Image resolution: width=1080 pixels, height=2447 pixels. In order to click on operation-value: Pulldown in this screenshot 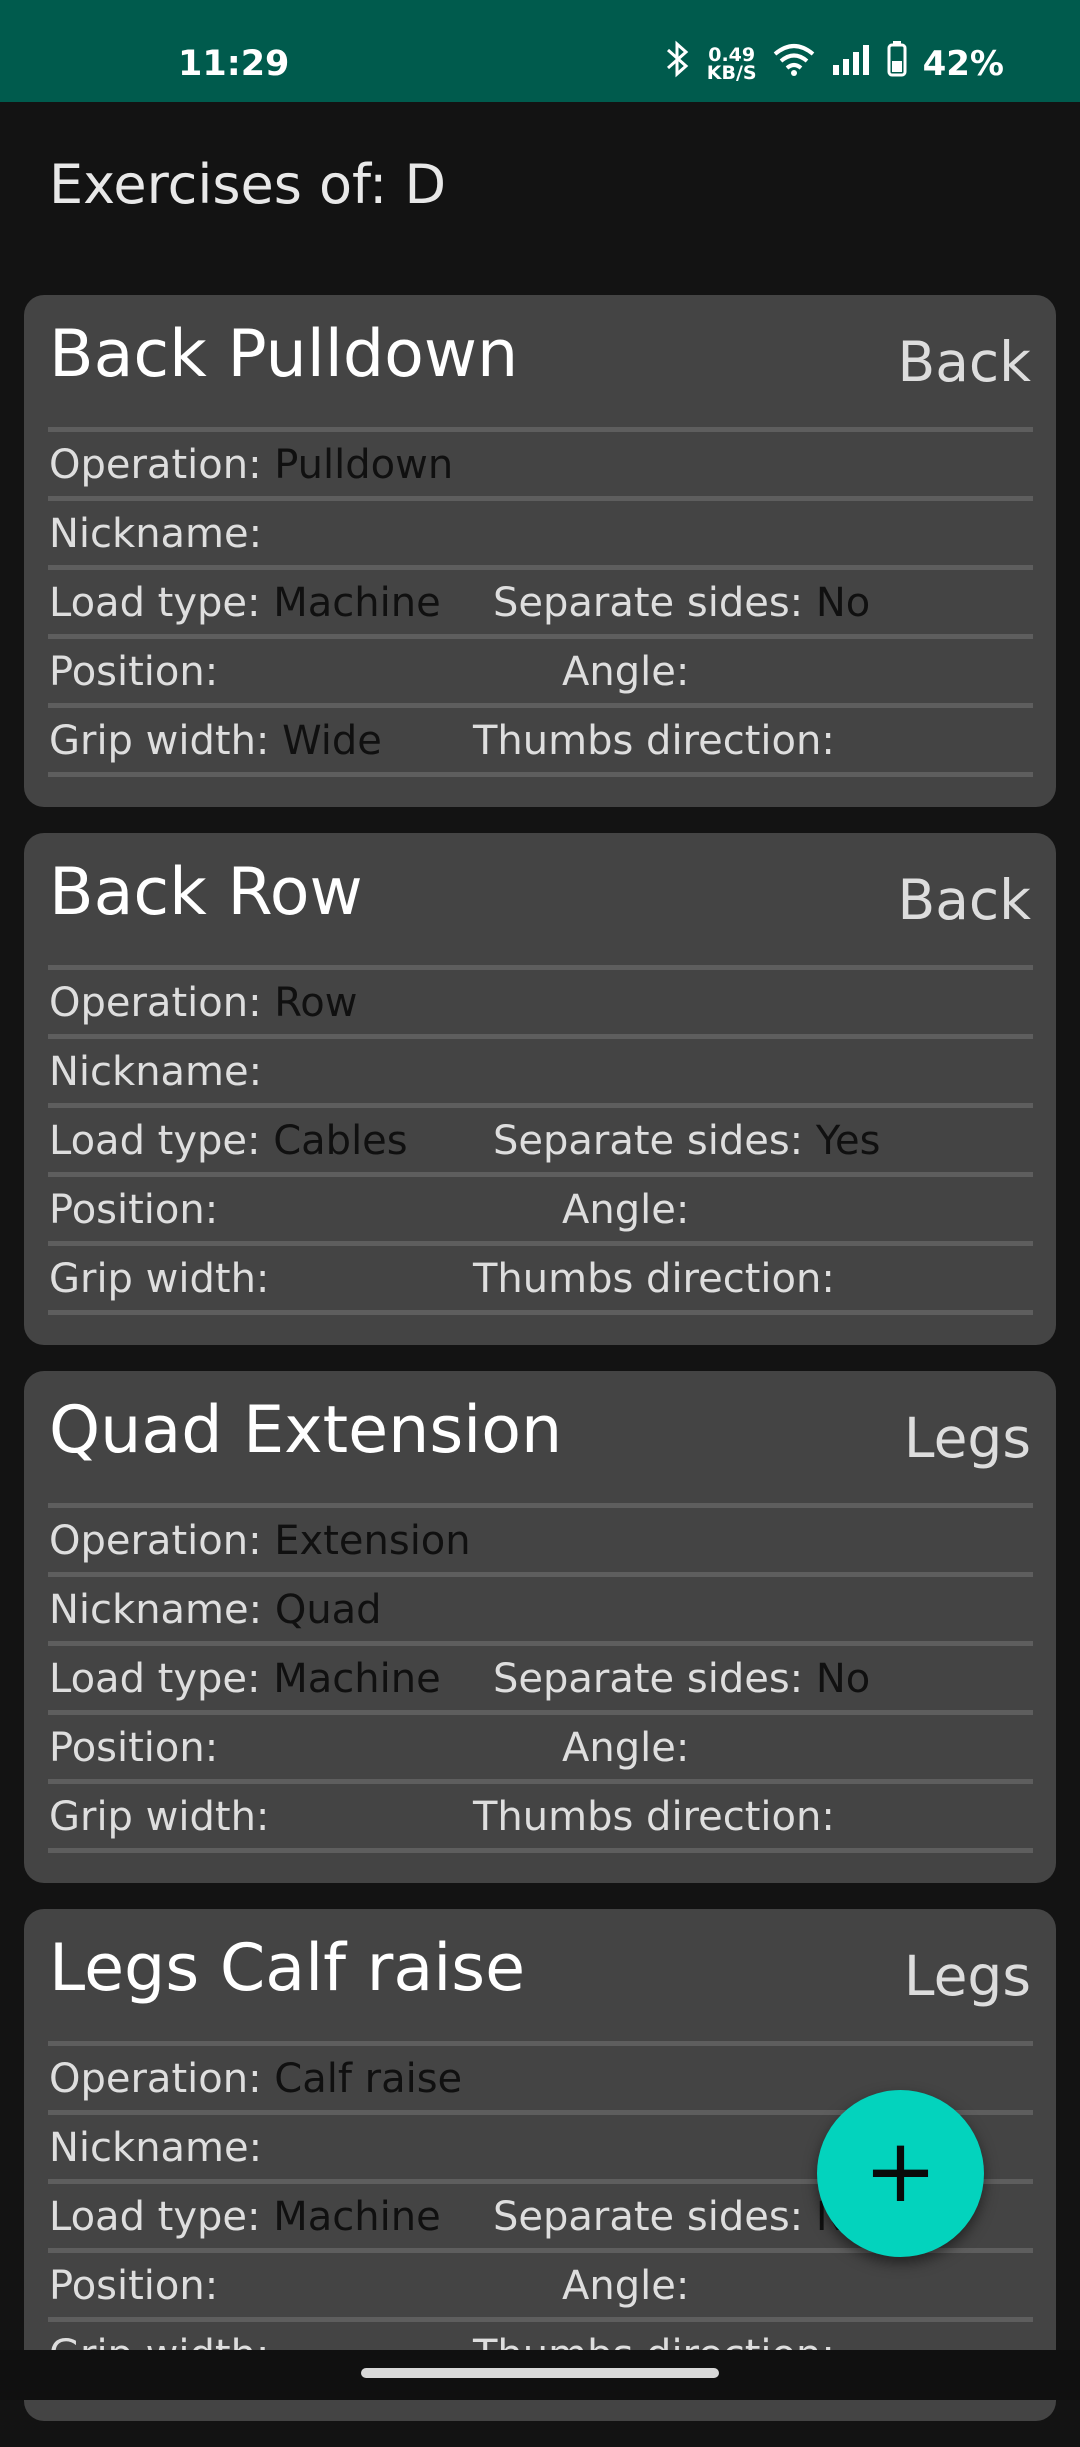, I will do `click(364, 465)`.